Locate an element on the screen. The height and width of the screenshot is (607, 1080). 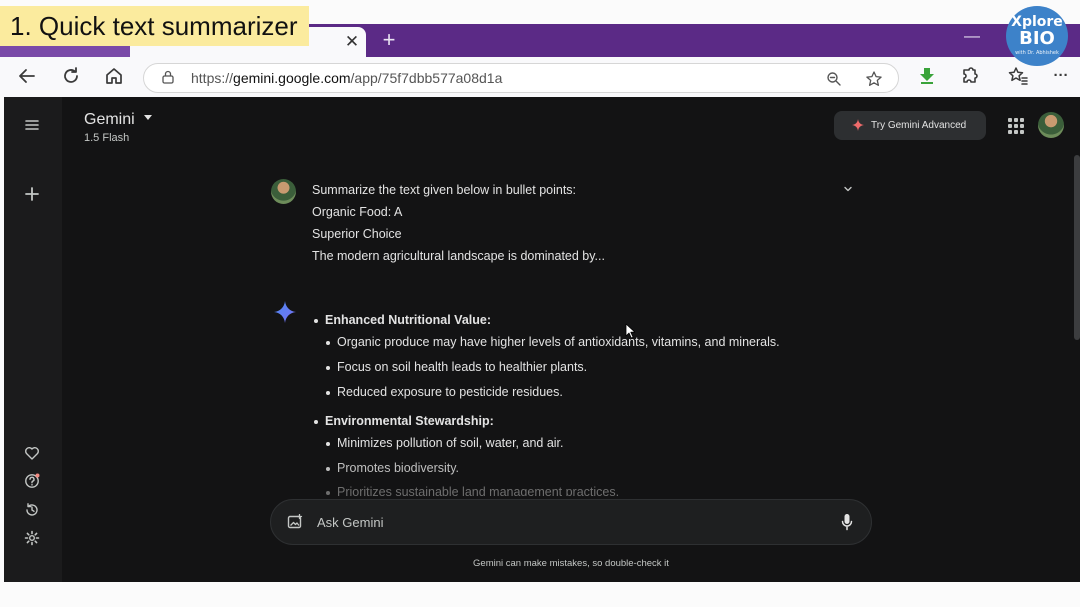
home-icon is located at coordinates (114, 76).